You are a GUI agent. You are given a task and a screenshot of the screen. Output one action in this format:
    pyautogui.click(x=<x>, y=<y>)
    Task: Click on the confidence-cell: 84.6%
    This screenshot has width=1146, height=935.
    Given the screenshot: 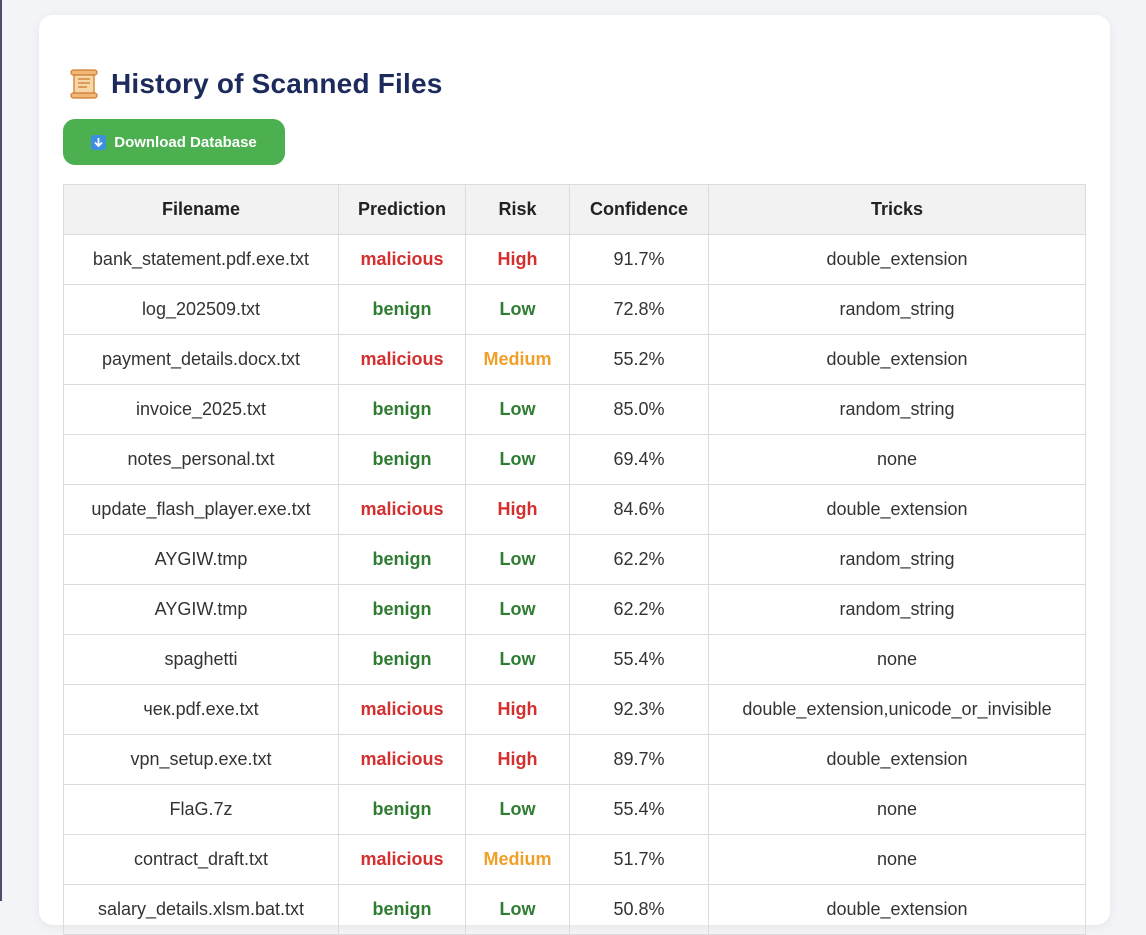 What is the action you would take?
    pyautogui.click(x=639, y=509)
    